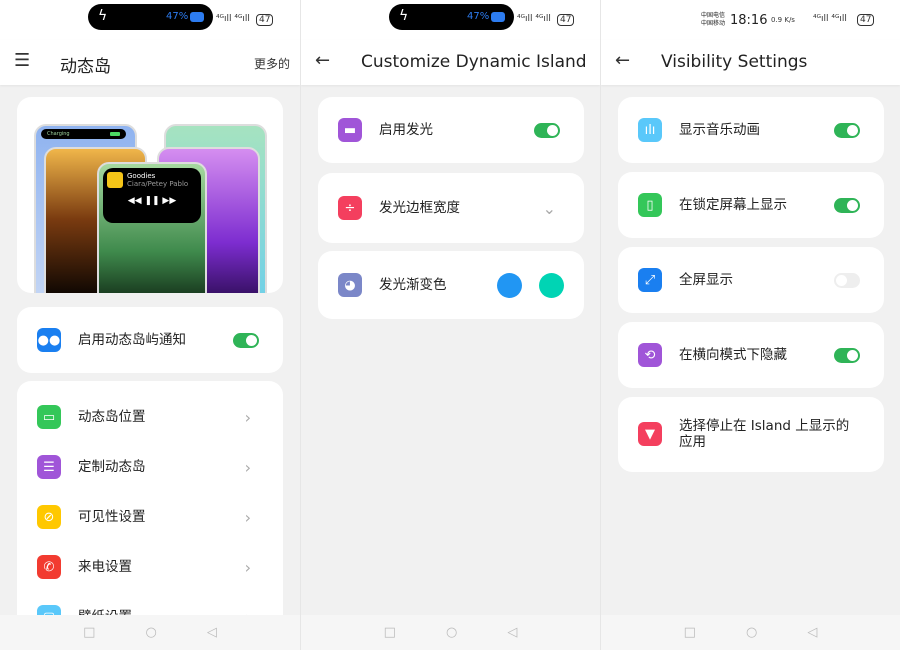  What do you see at coordinates (764, 434) in the screenshot?
I see `item-label: 选择停止在 Island 上显示的应用` at bounding box center [764, 434].